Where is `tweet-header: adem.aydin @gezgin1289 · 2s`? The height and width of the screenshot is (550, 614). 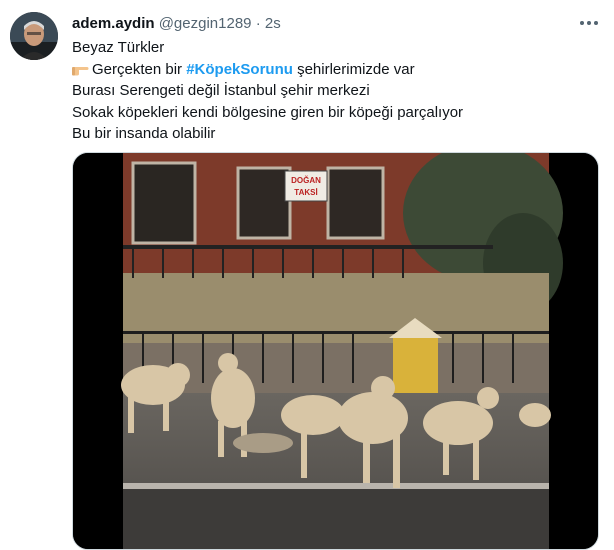 tweet-header: adem.aydin @gezgin1289 · 2s is located at coordinates (176, 24).